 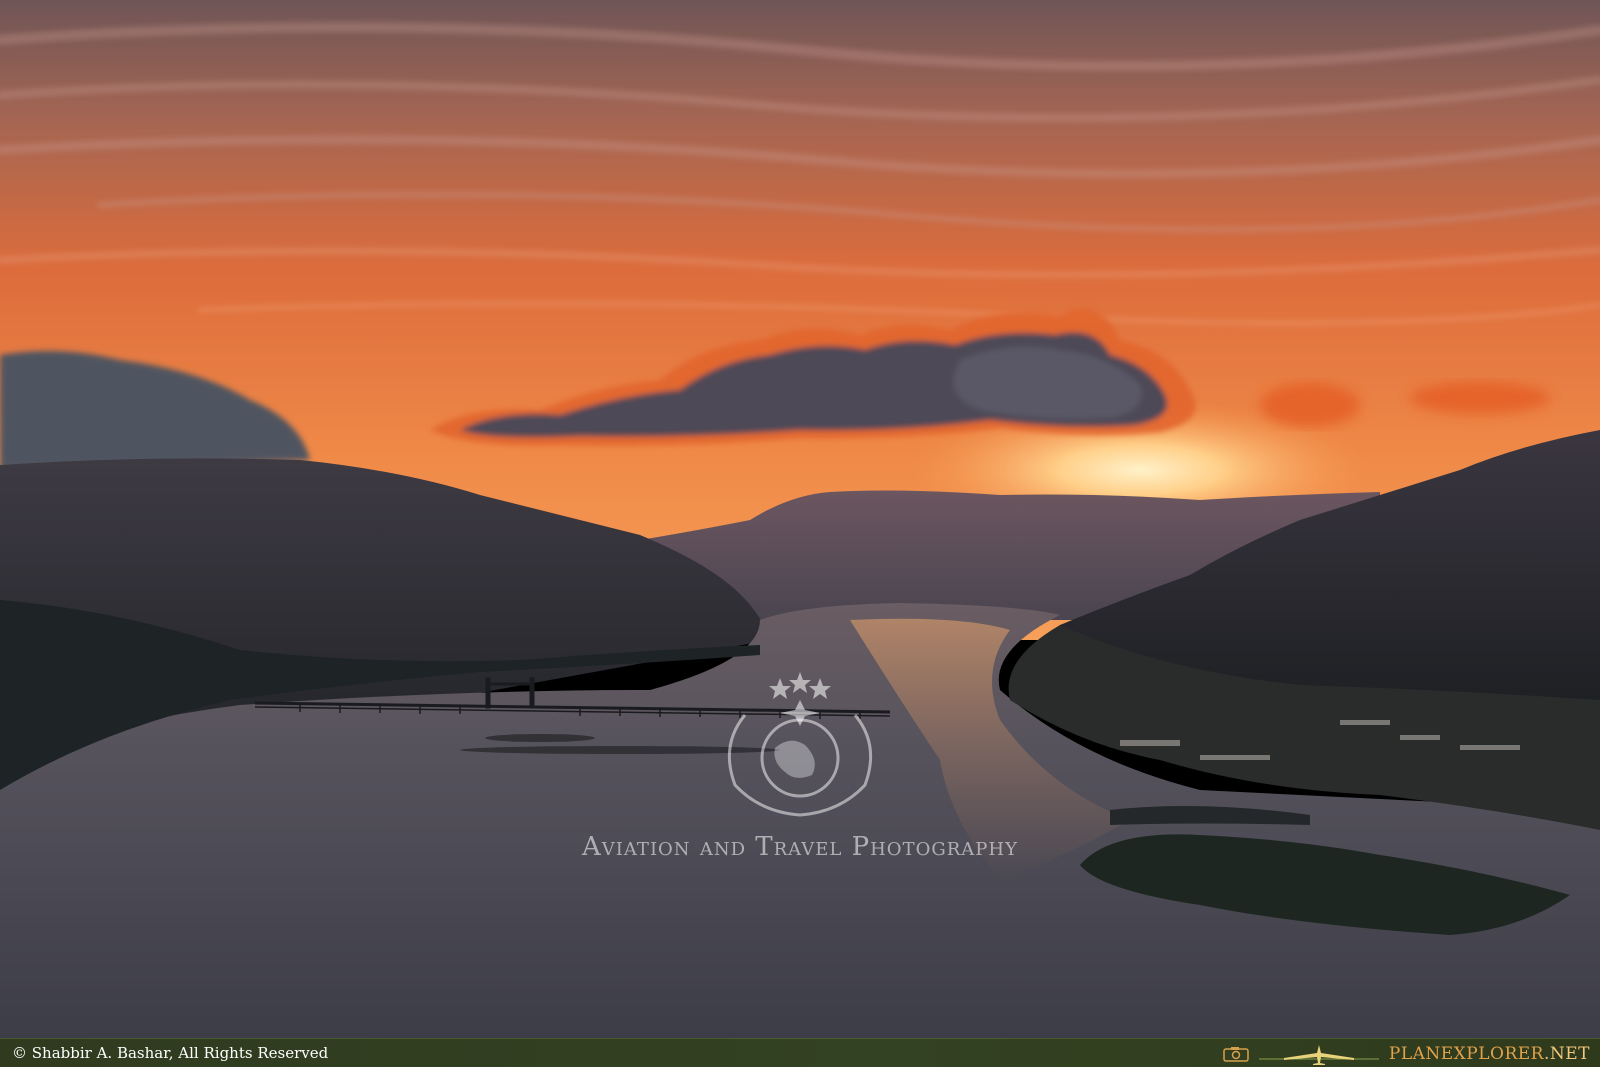 What do you see at coordinates (1566, 1053) in the screenshot?
I see `brand-tld: .NET` at bounding box center [1566, 1053].